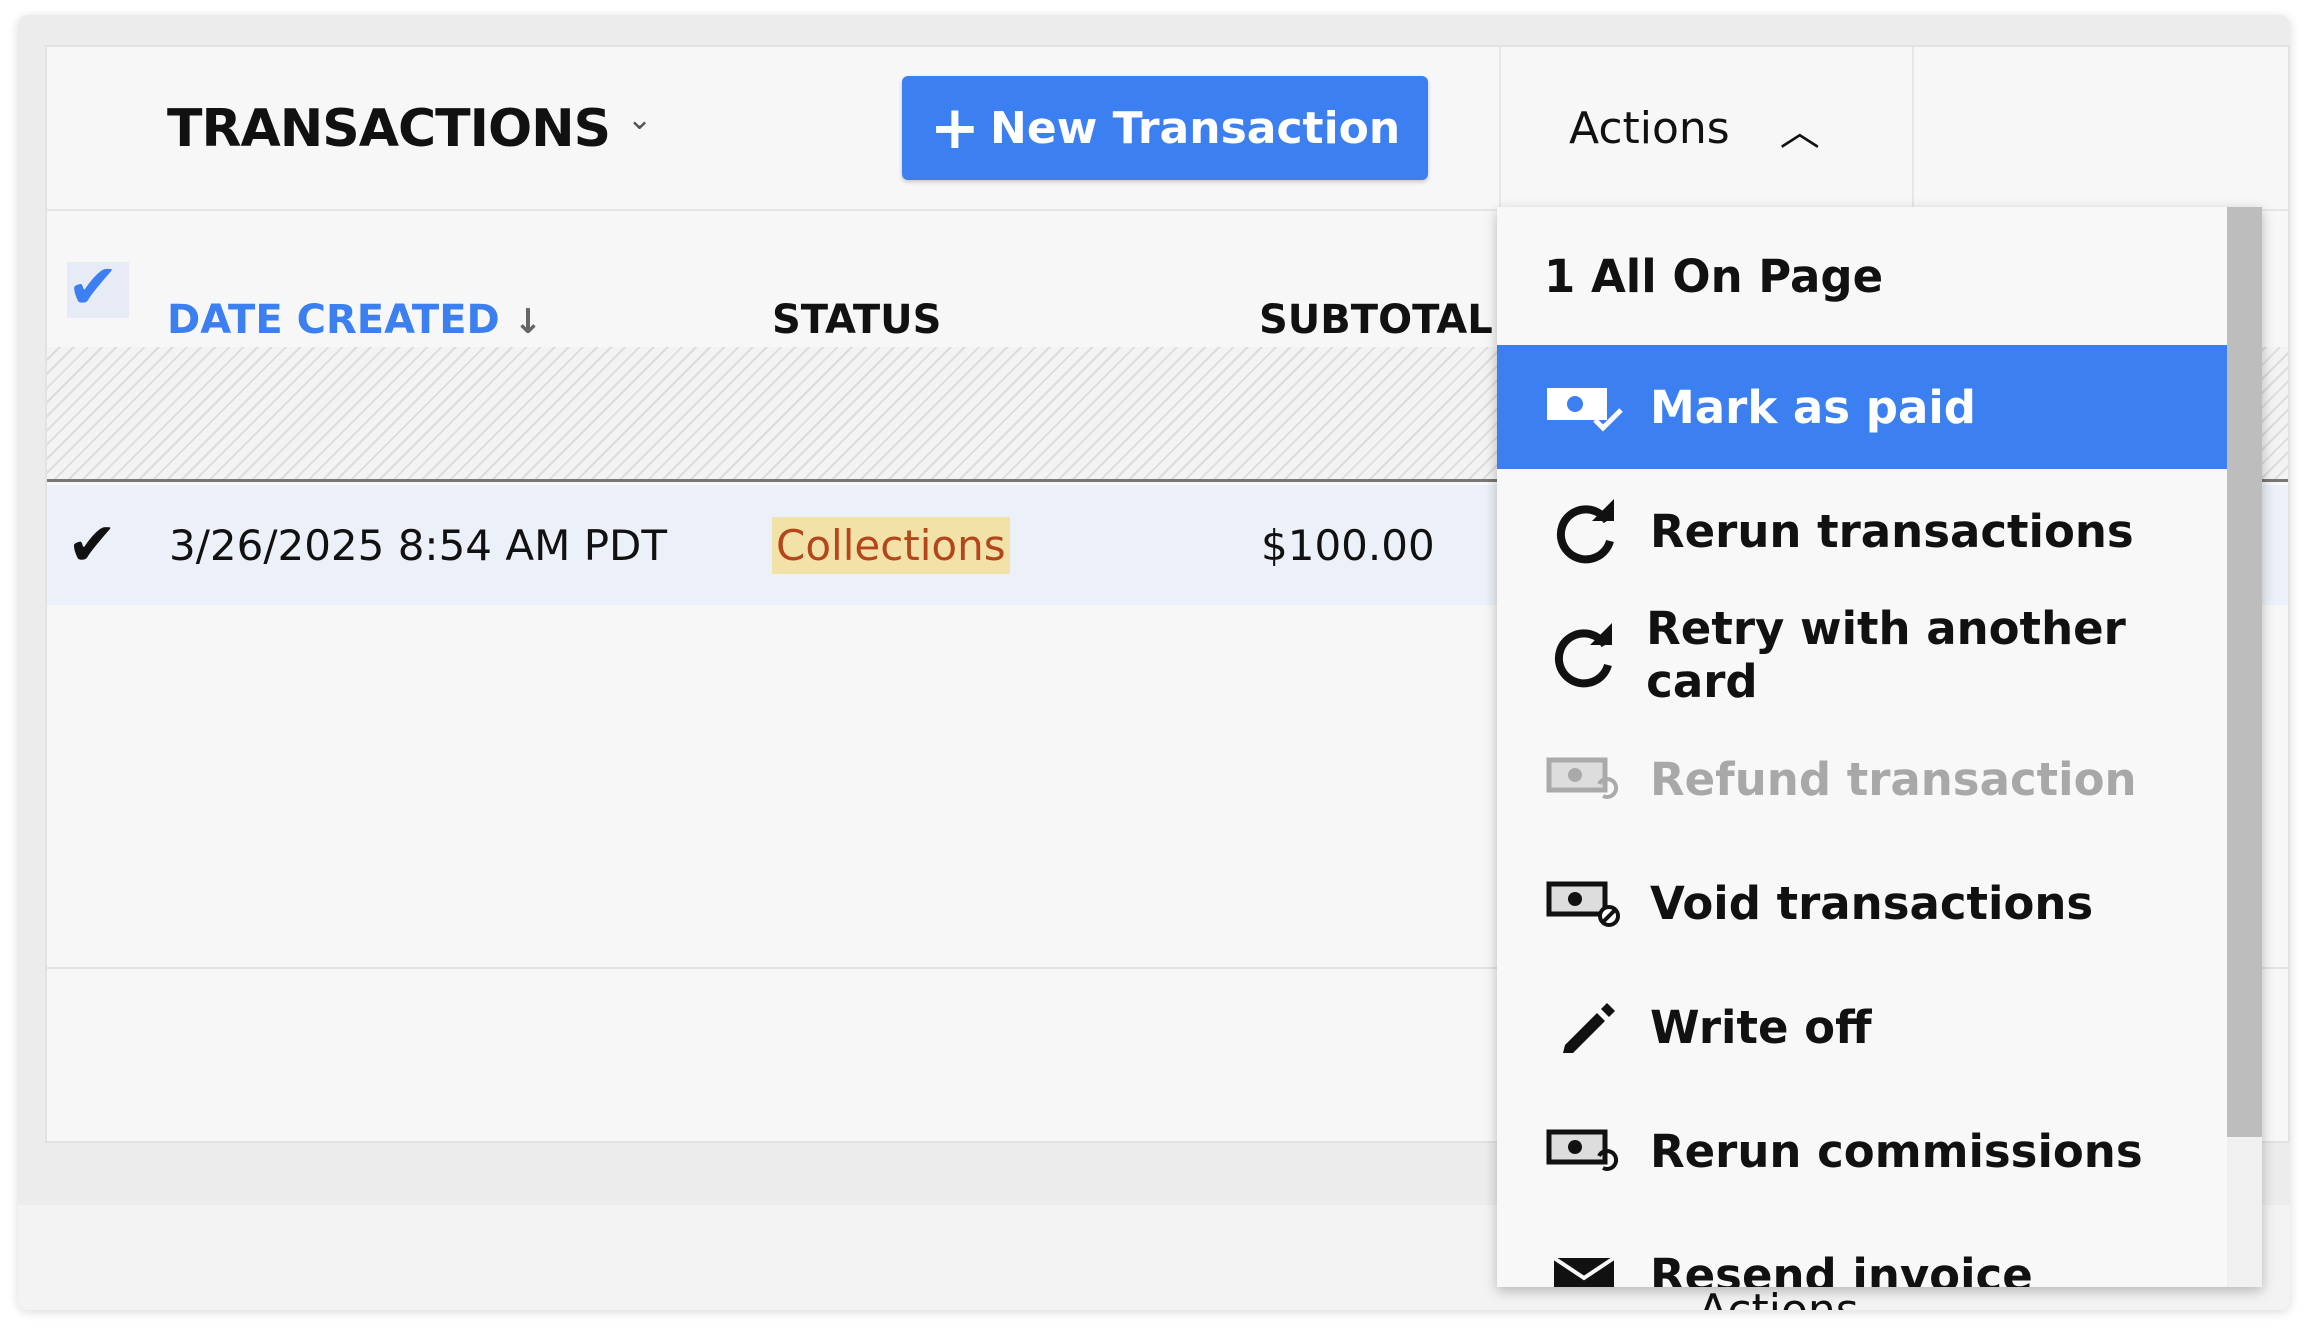 This screenshot has height=1332, width=2308. I want to click on menu-item-label: Write off, so click(1761, 1027).